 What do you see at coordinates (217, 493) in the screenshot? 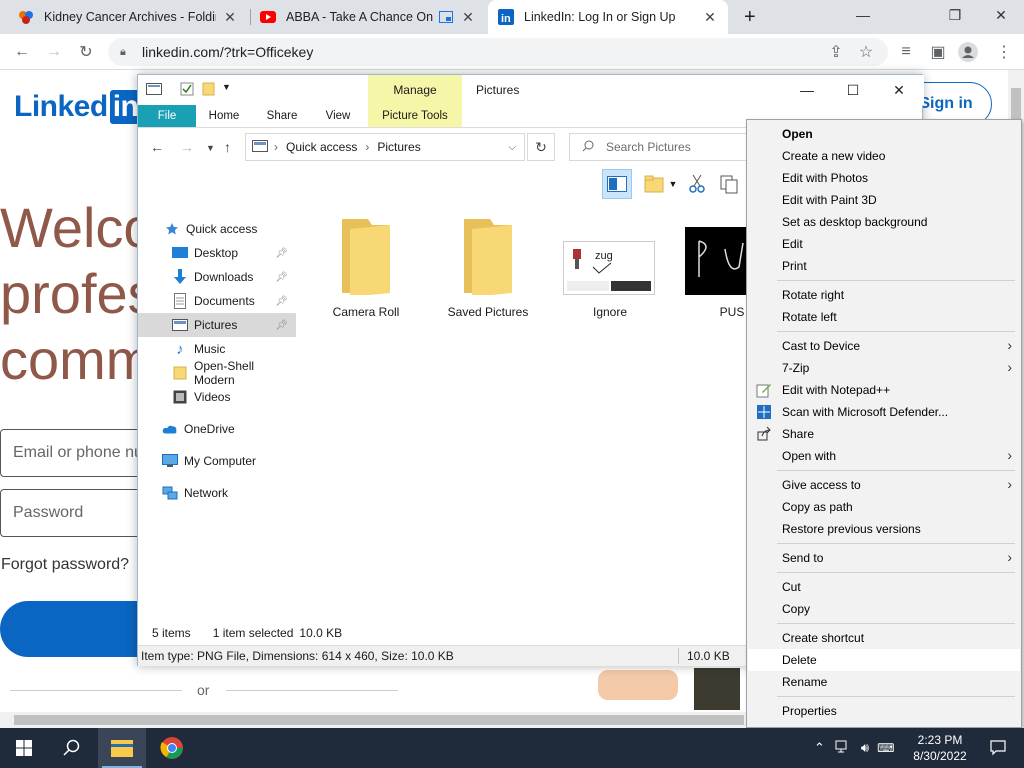
I see `nav-network: Network` at bounding box center [217, 493].